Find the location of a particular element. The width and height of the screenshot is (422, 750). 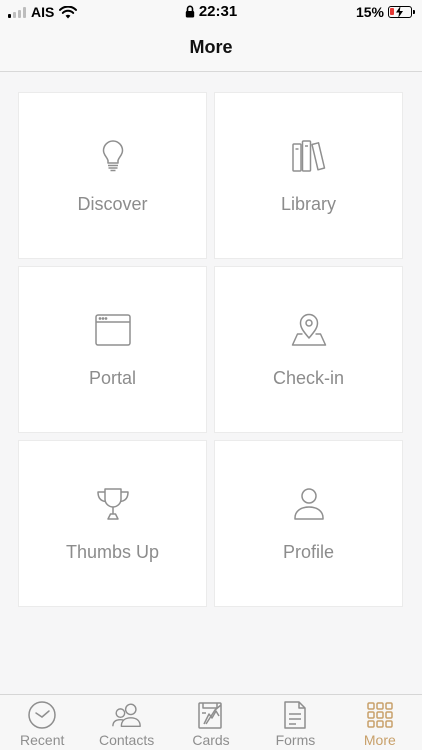

cards-icon is located at coordinates (211, 715).